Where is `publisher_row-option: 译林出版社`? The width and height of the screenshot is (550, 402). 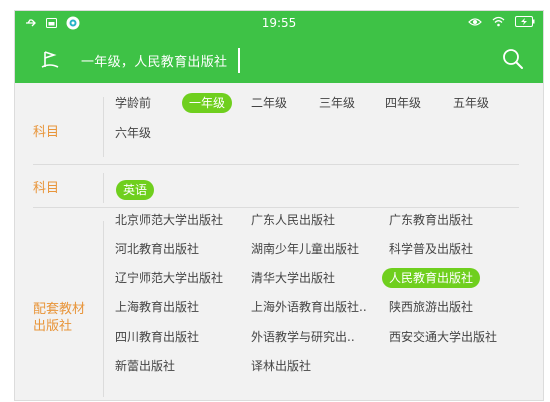 publisher_row-option: 译林出版社 is located at coordinates (281, 366).